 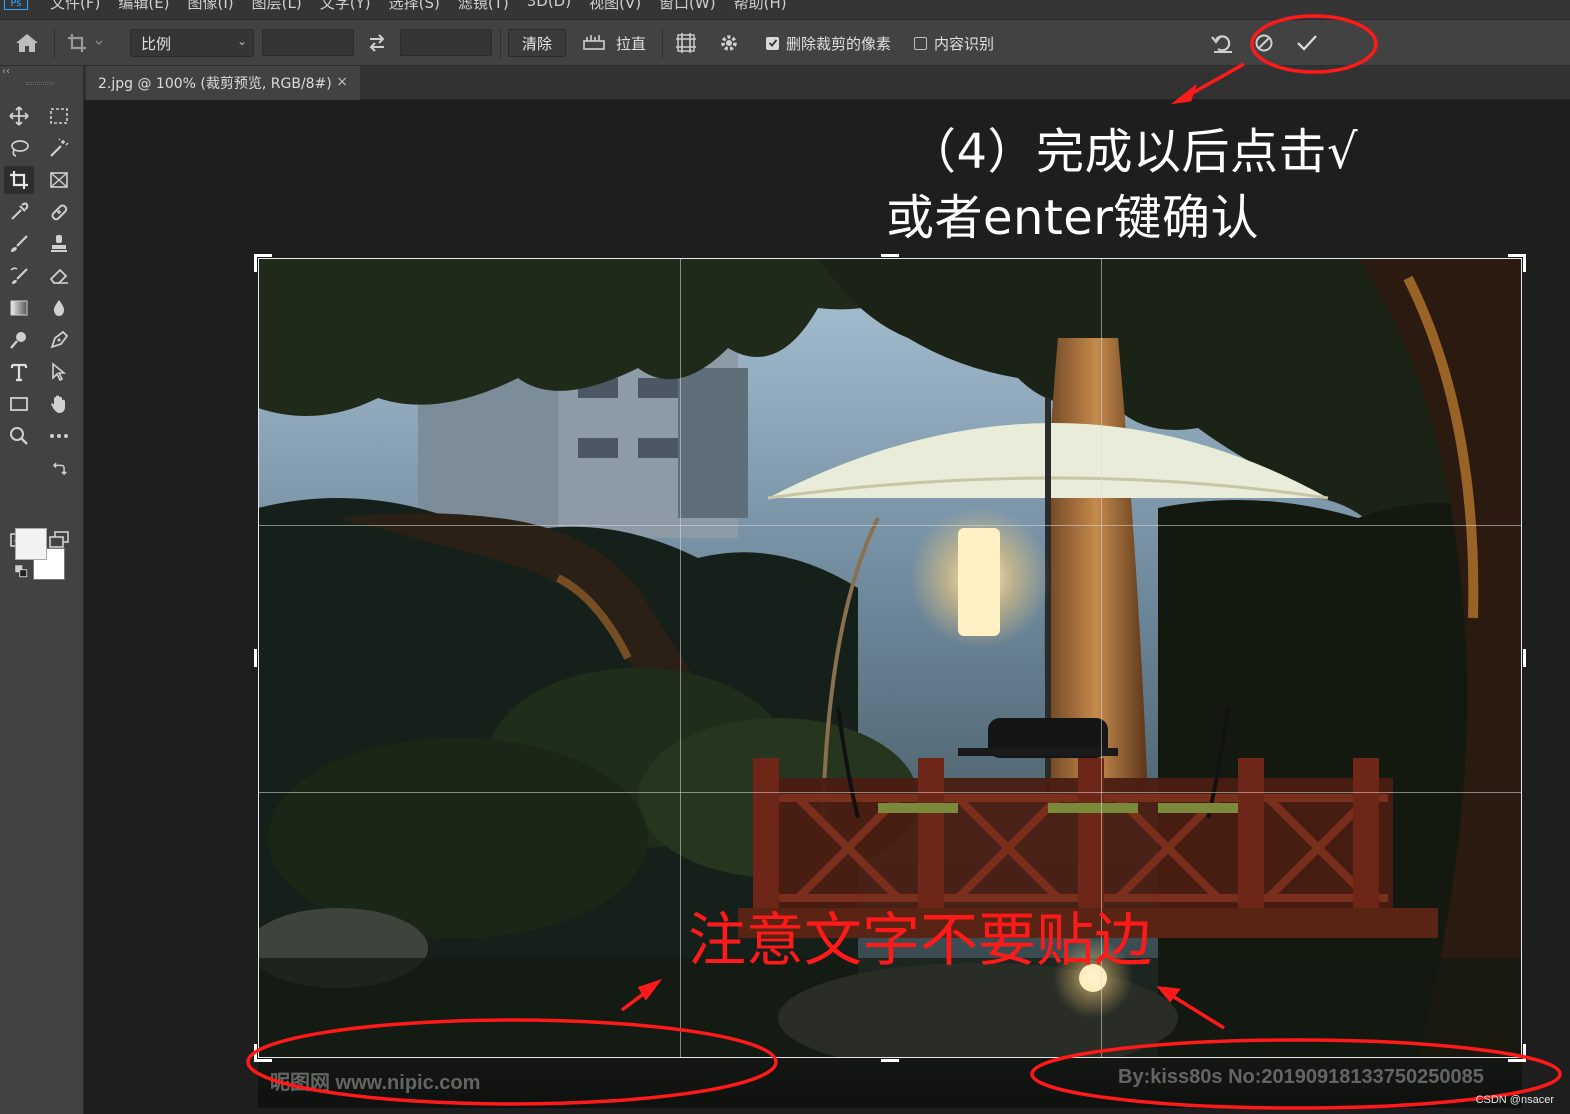 I want to click on reset-crop-button, so click(x=1223, y=43).